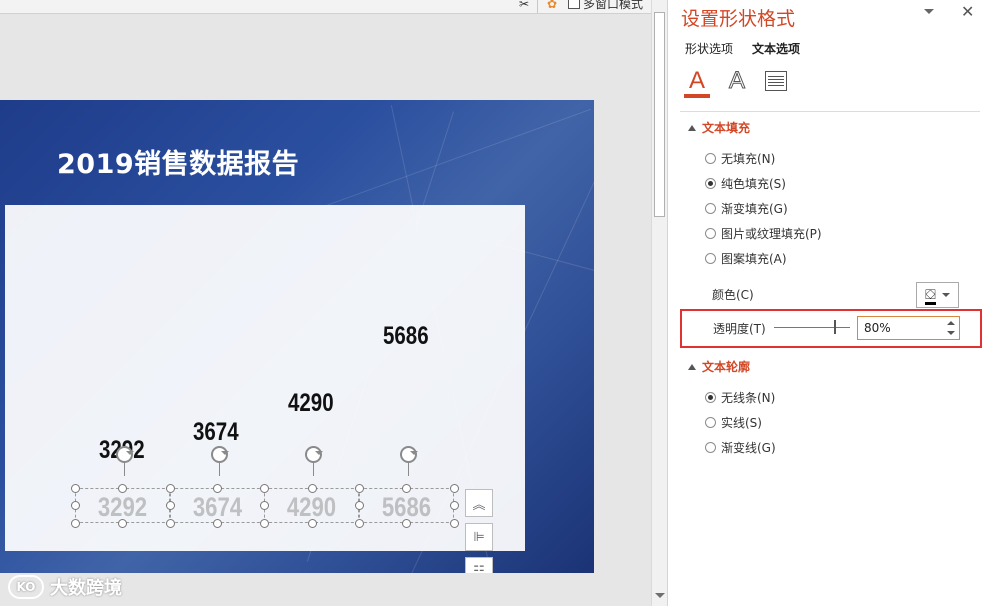  What do you see at coordinates (812, 327) in the screenshot?
I see `transparency-slider` at bounding box center [812, 327].